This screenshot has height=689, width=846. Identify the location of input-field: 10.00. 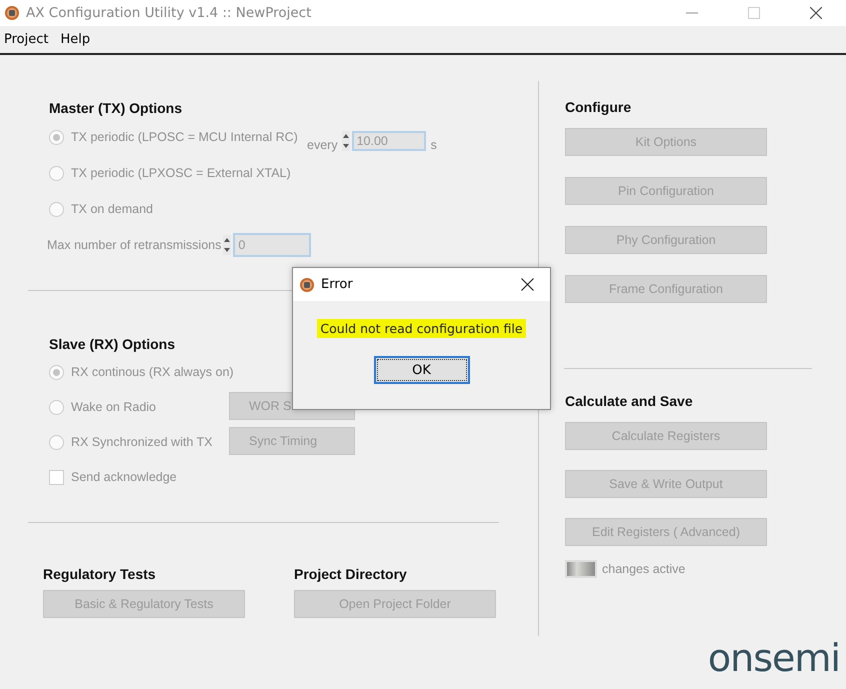
(389, 141).